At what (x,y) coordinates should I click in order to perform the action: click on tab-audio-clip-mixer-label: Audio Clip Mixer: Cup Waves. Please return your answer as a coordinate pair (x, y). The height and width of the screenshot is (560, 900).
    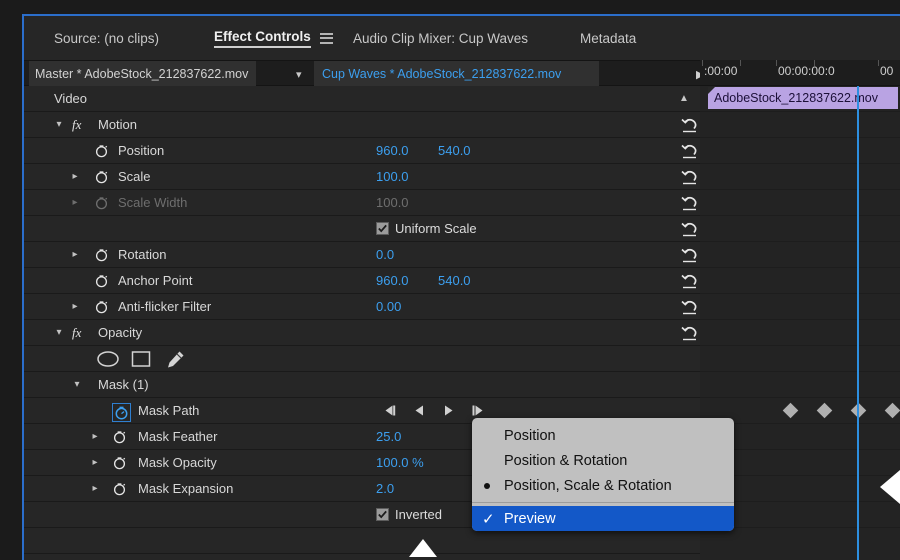
    Looking at the image, I should click on (441, 38).